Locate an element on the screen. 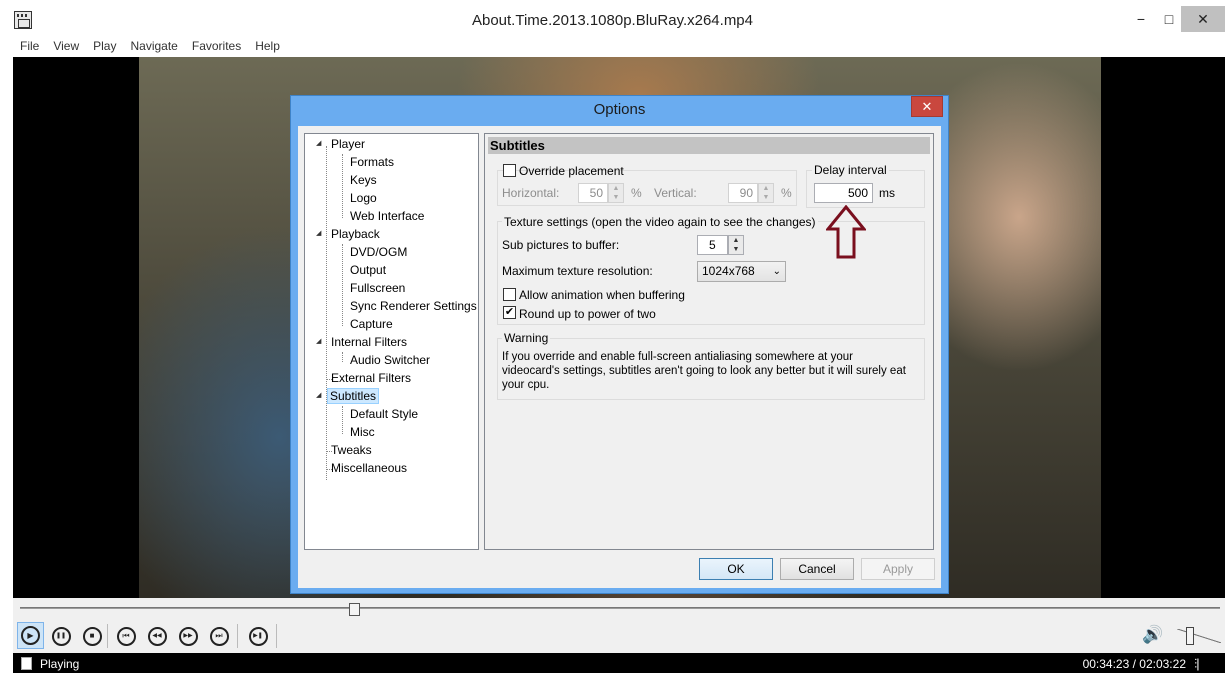  stop-icon: ■ is located at coordinates (92, 636).